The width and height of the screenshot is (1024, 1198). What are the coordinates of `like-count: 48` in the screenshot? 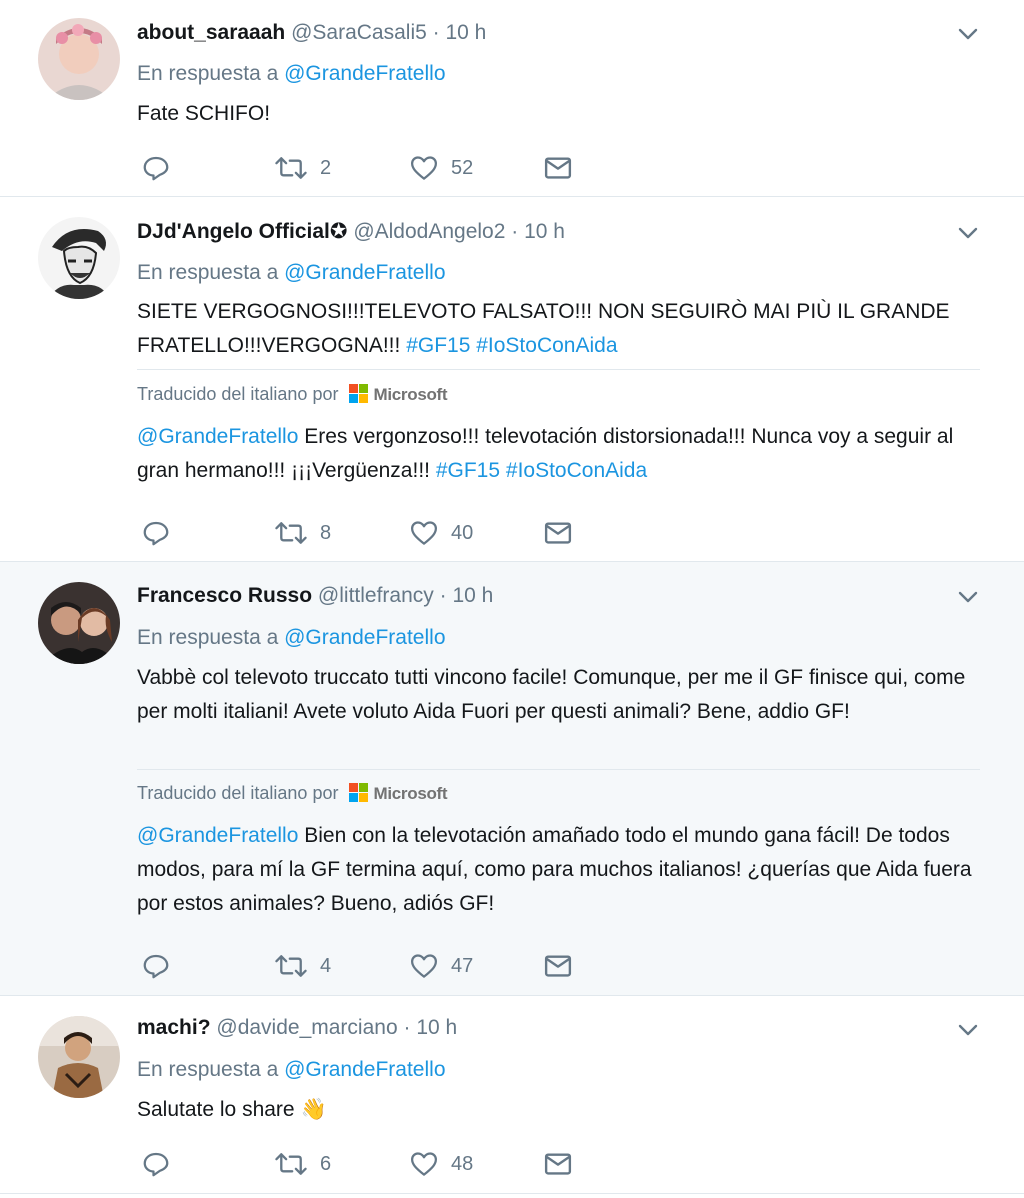 It's located at (462, 1163).